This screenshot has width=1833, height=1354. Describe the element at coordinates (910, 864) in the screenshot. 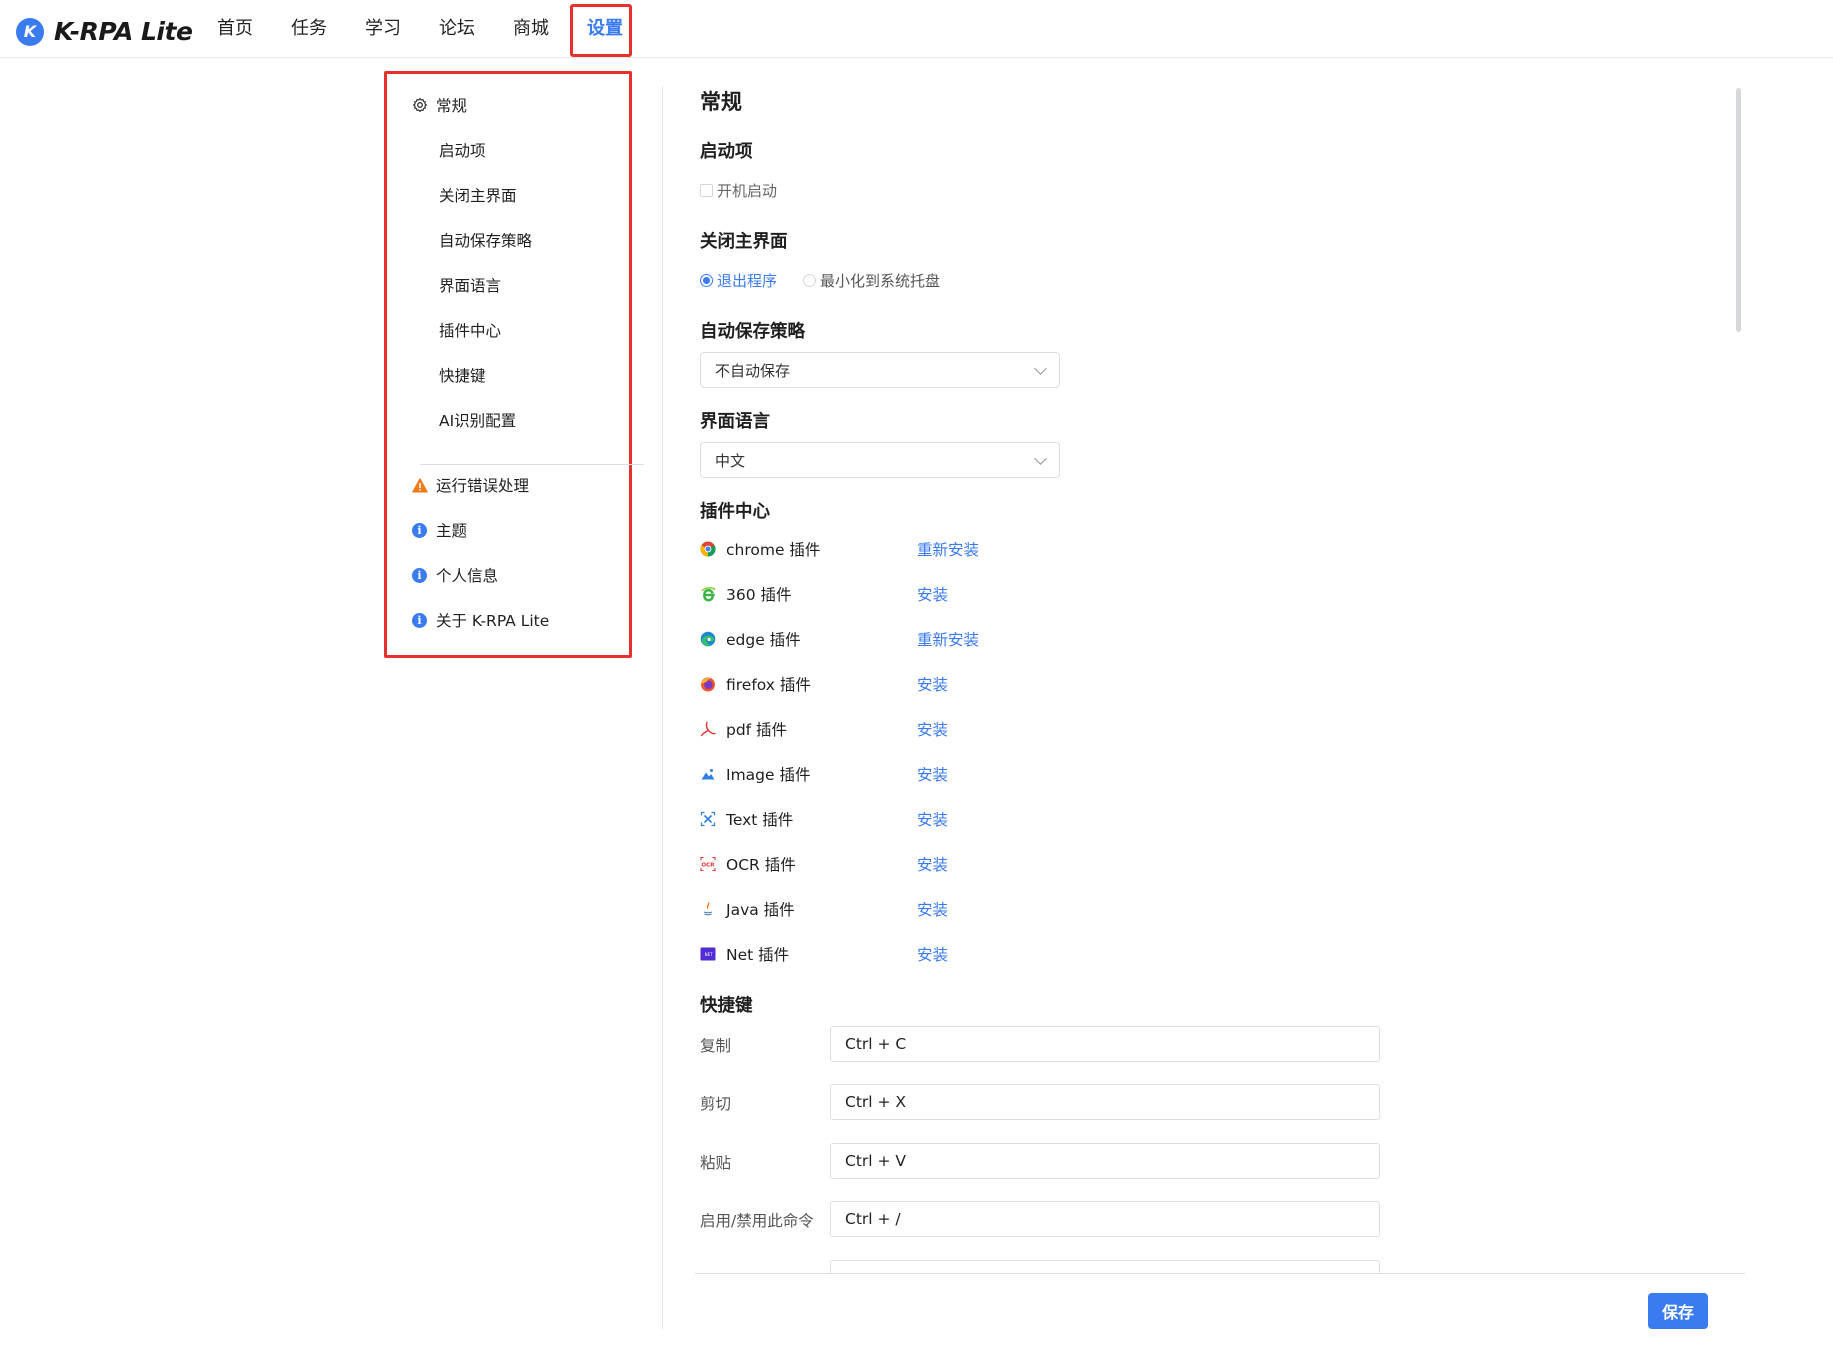

I see `plugin-row-ocr: OCR OCR 插件 安装` at that location.